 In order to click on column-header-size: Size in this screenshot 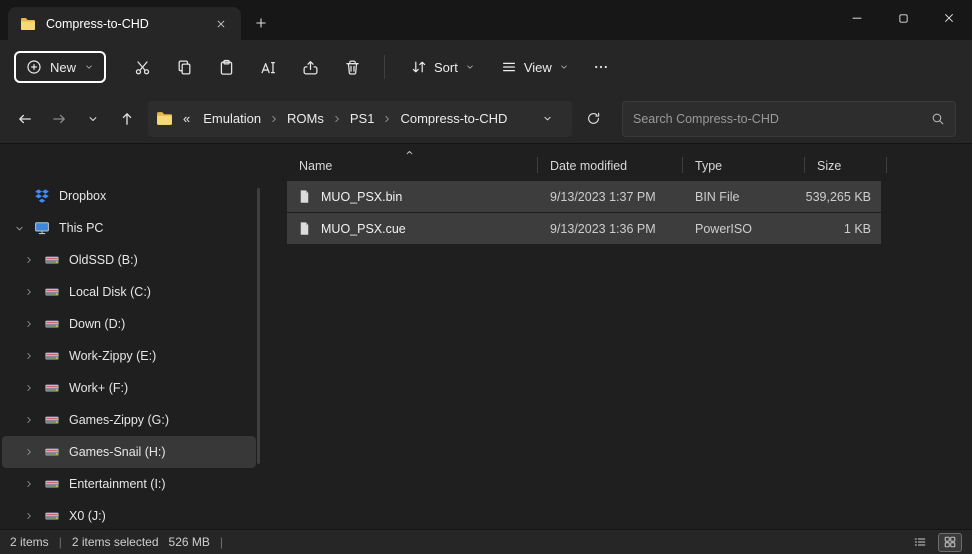, I will do `click(846, 165)`.